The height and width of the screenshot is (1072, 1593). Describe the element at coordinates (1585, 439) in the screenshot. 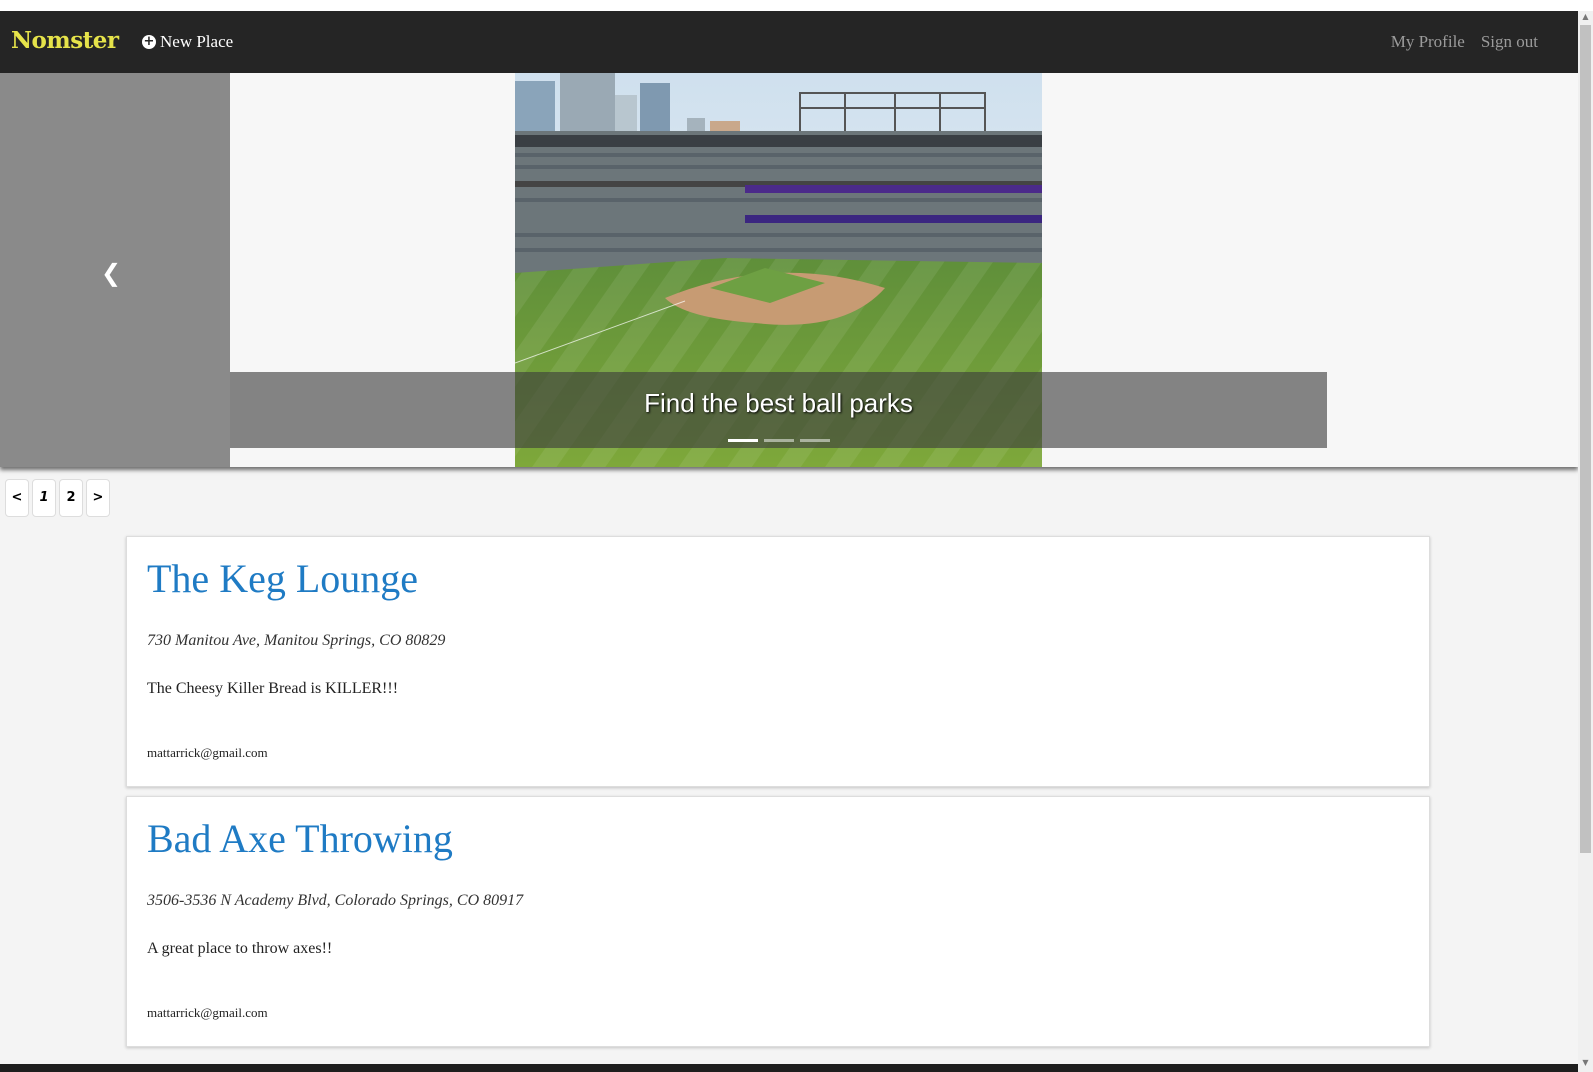

I see `scrollbar-thumb` at that location.